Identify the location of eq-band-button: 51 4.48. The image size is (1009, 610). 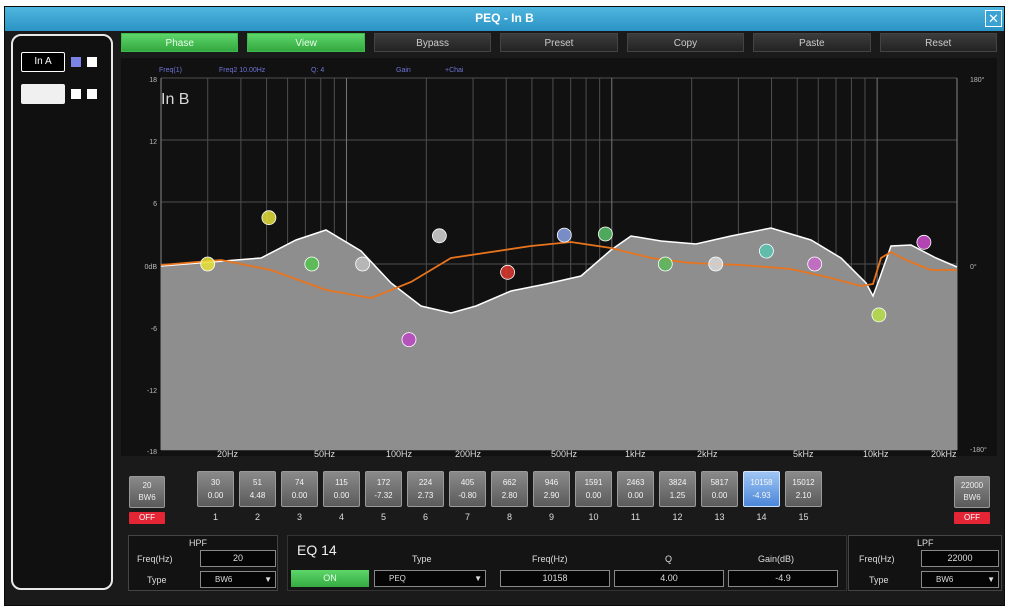
(257, 489).